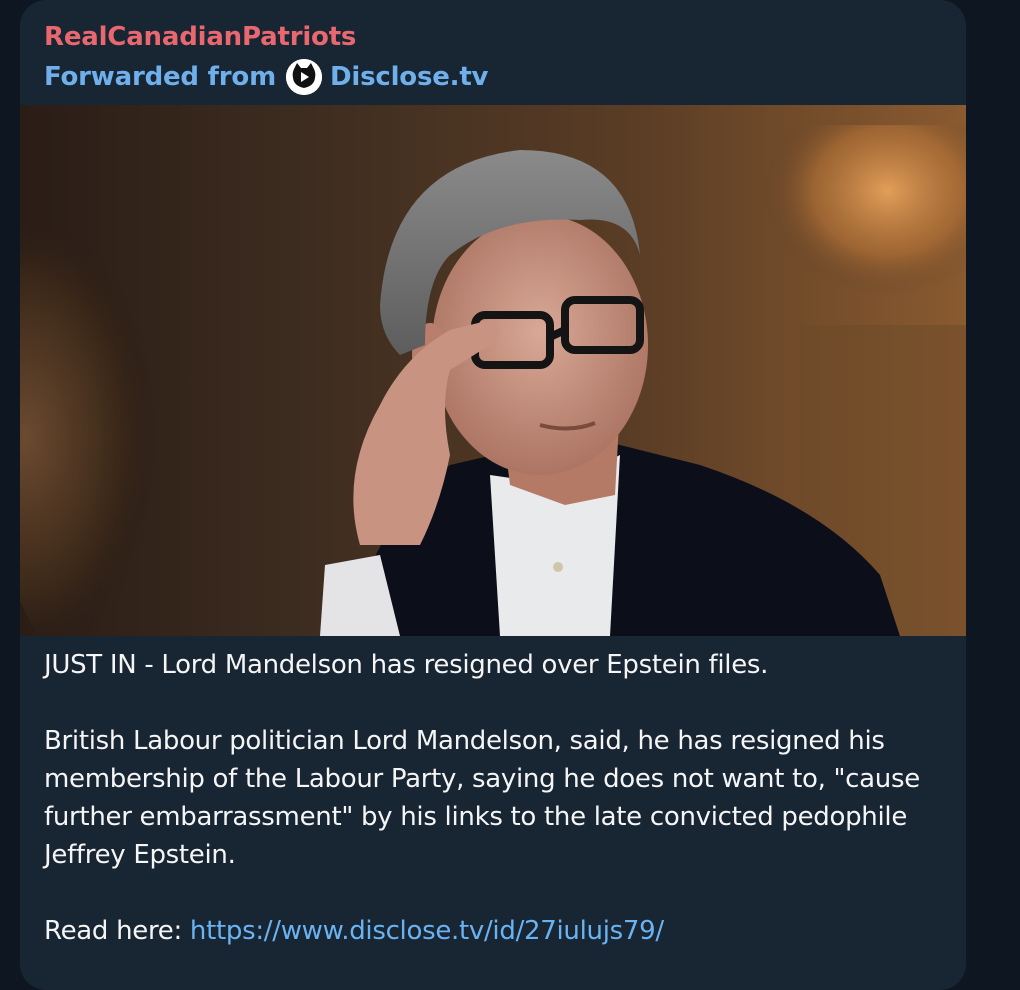 The height and width of the screenshot is (990, 1020). I want to click on forwarded-header: Forwarded from Disclose.tv, so click(266, 77).